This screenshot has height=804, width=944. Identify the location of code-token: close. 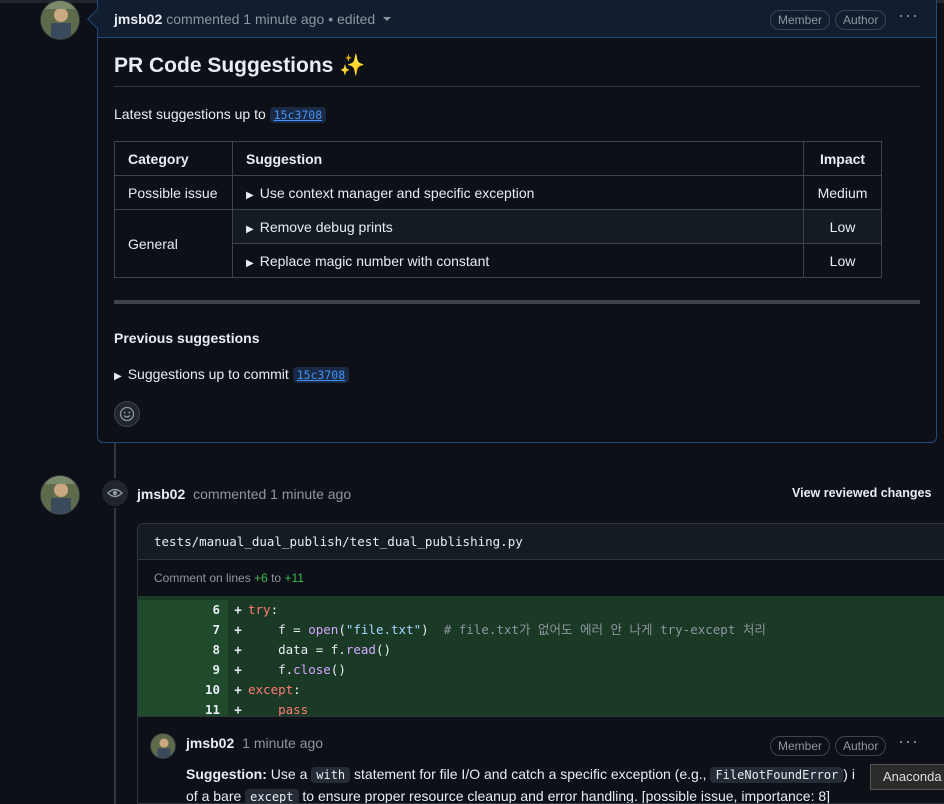
(312, 669).